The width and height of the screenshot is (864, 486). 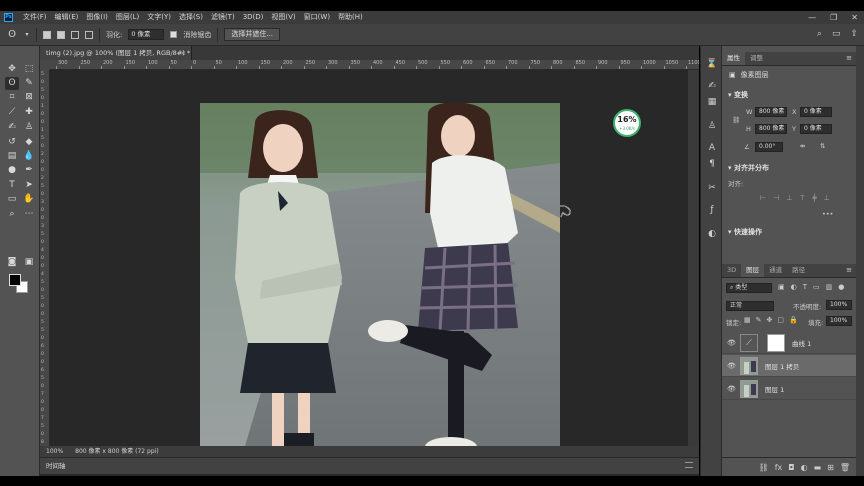 I want to click on minimize-button: —, so click(x=812, y=17).